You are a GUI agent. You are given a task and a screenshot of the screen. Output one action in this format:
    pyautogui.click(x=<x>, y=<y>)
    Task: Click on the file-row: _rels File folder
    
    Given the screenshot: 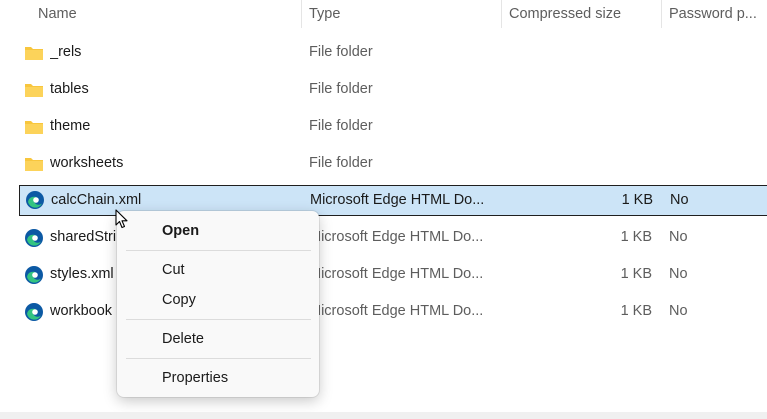 What is the action you would take?
    pyautogui.click(x=393, y=53)
    